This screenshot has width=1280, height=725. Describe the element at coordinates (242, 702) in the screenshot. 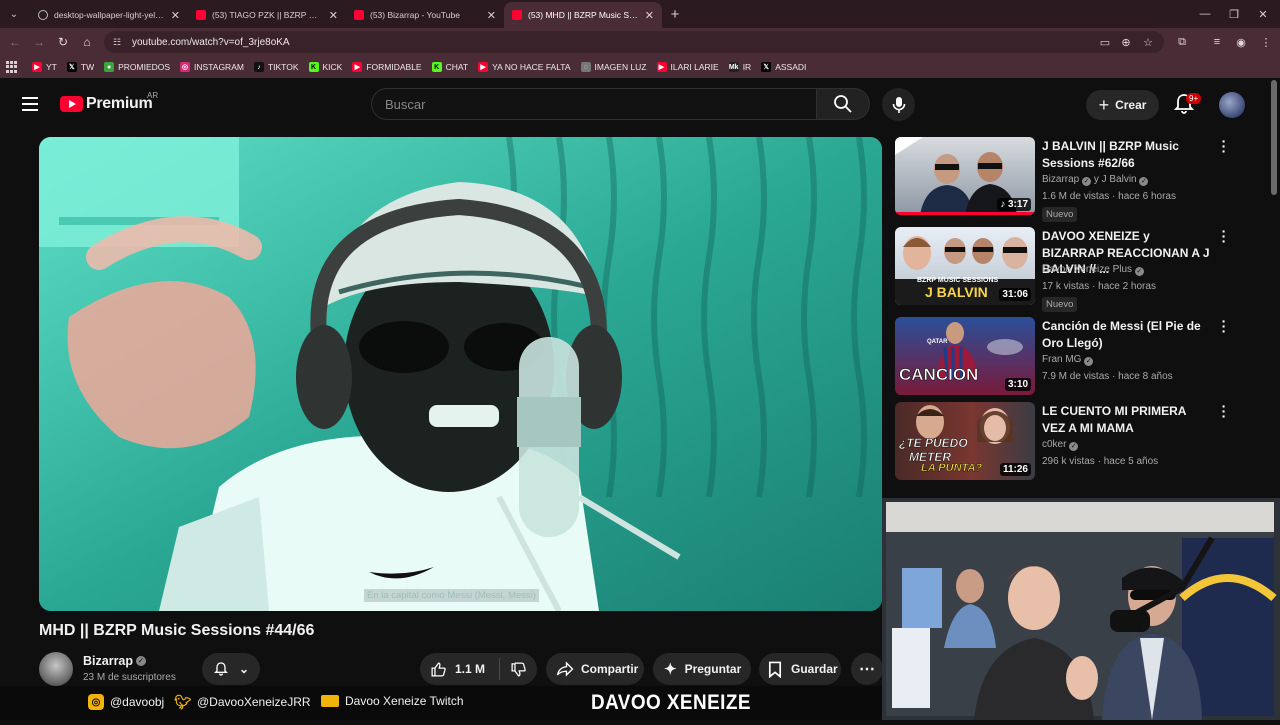

I see `twitter-handle: 🐦︎ @DavooXeneizeJRR` at that location.